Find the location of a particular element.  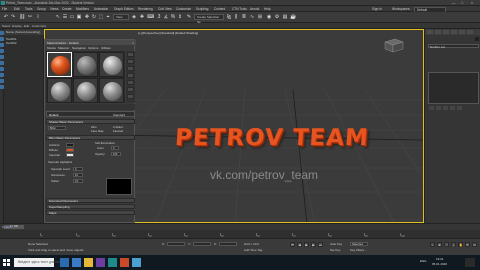

tab-edit: Edit is located at coordinates (26, 26).